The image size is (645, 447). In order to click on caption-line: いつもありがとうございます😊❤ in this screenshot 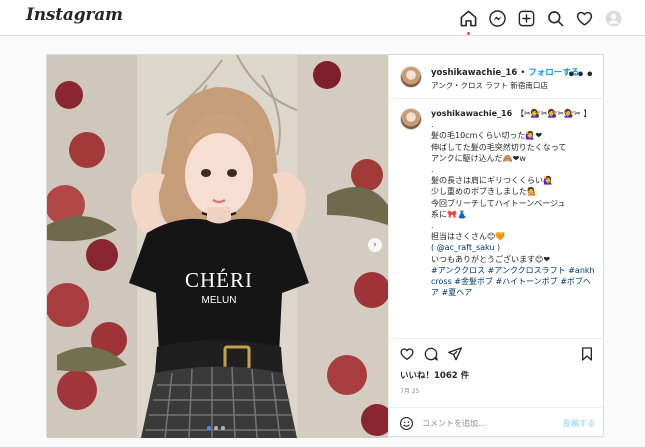, I will do `click(491, 259)`.